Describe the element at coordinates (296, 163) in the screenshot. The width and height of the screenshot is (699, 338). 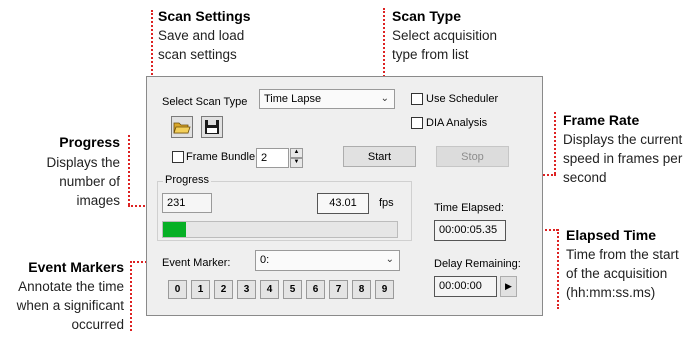
I see `frame-bundle-decrement: ▼` at that location.